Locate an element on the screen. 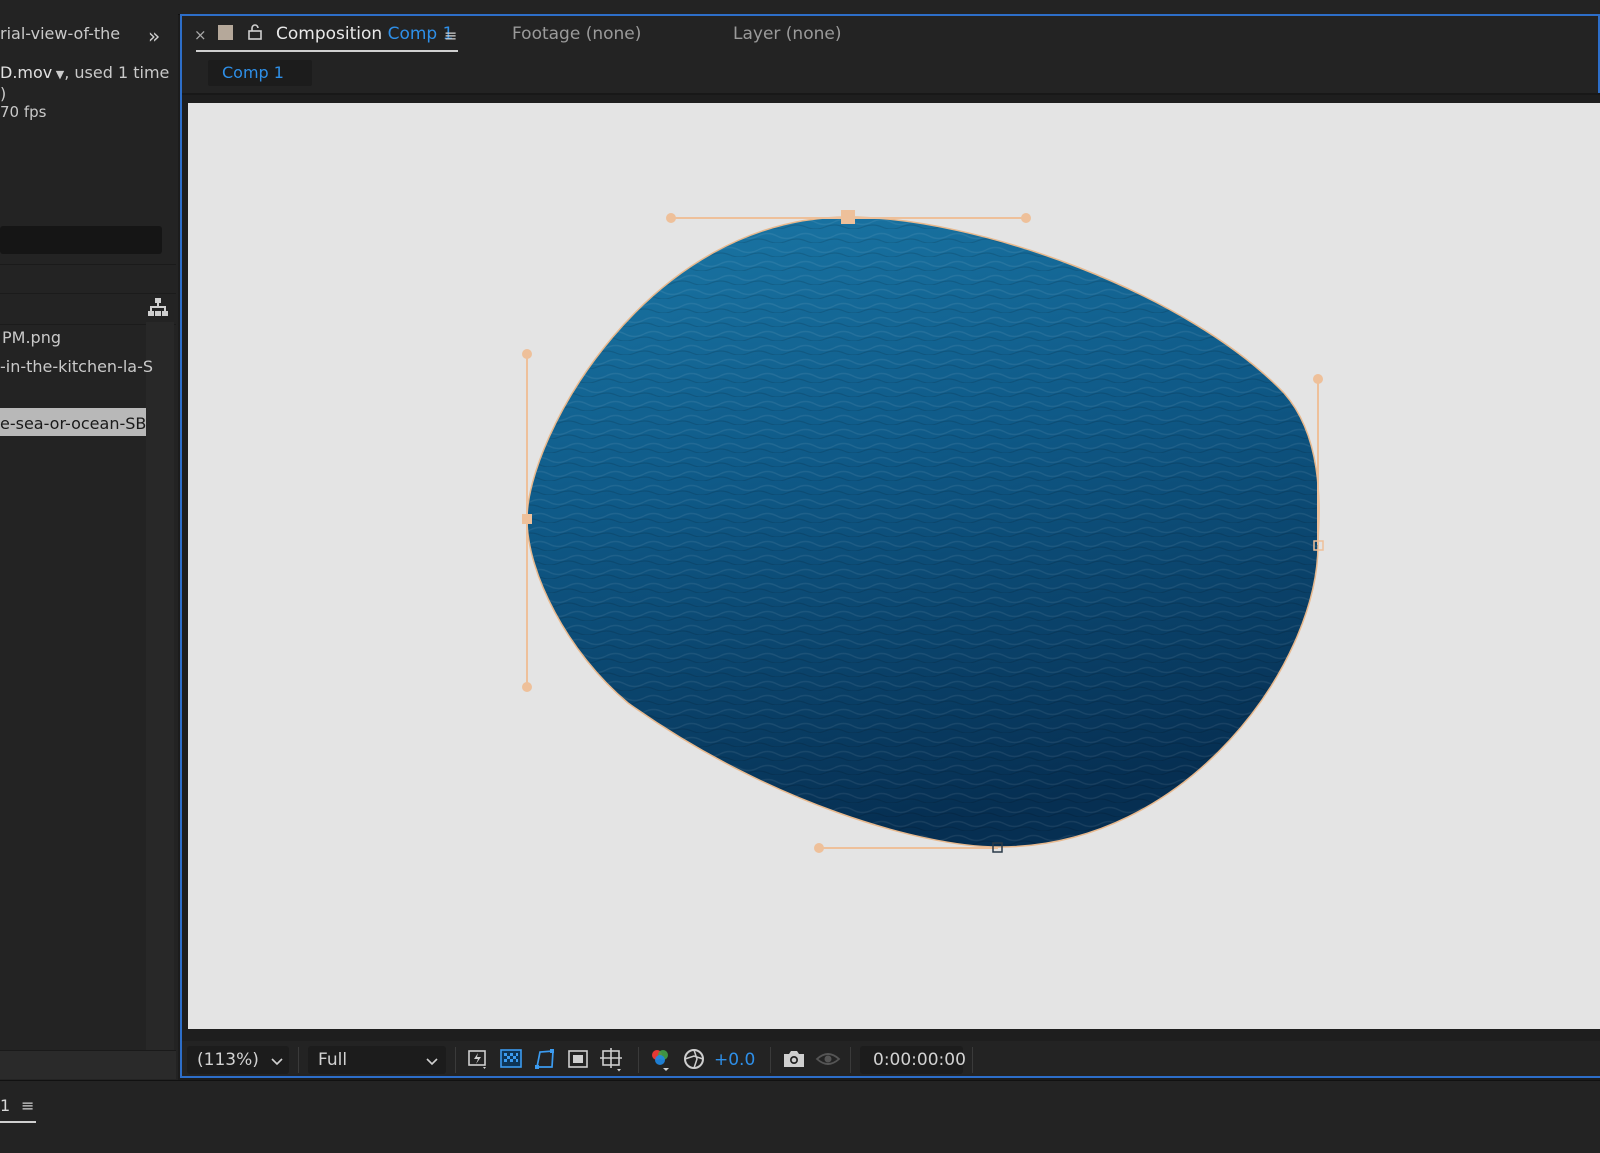 The height and width of the screenshot is (1153, 1600). timecode: 0:00:00:00 is located at coordinates (919, 1060).